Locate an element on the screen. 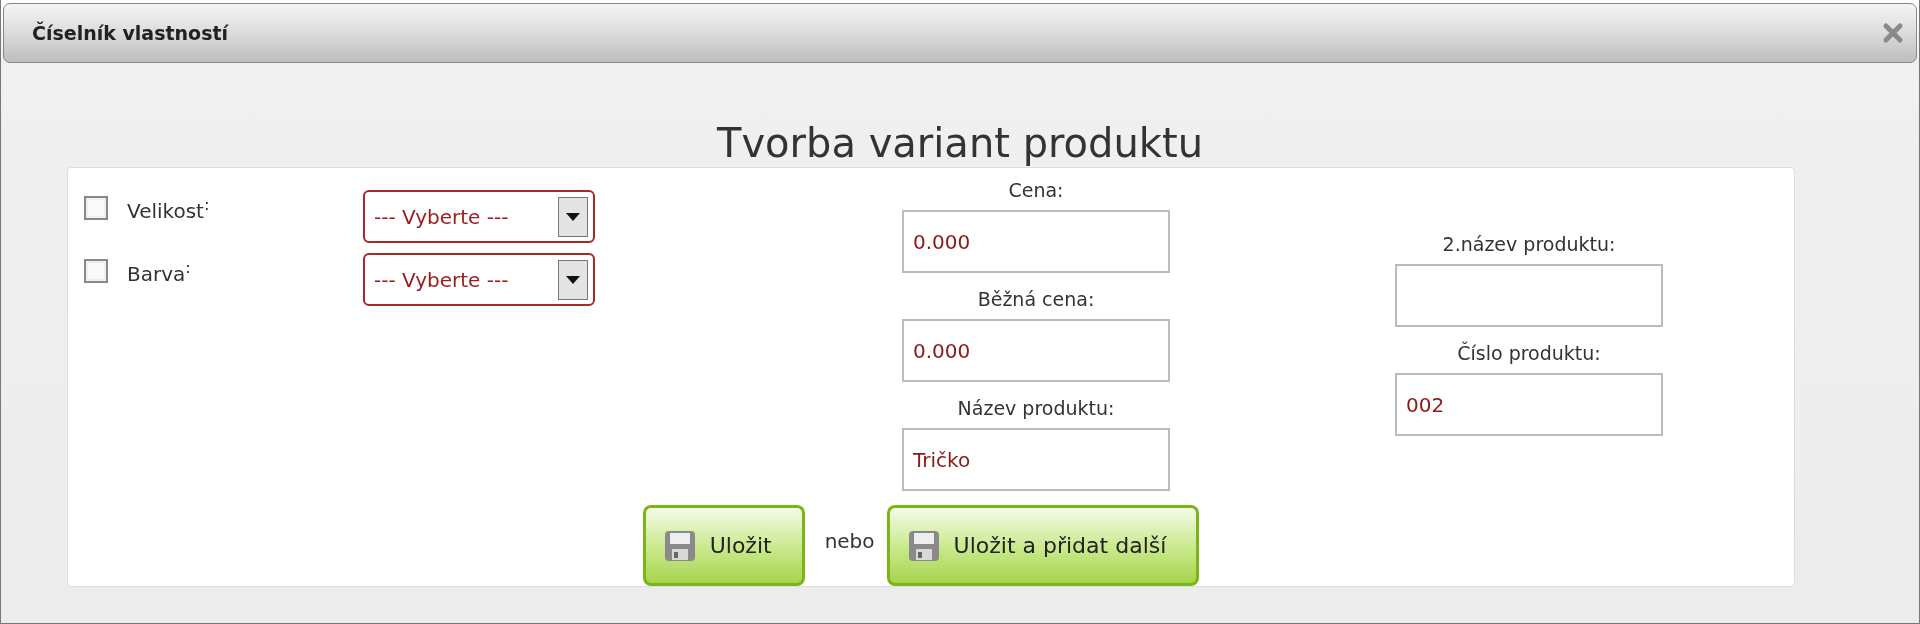  property-label: Velikost$^{:}$ is located at coordinates (169, 209).